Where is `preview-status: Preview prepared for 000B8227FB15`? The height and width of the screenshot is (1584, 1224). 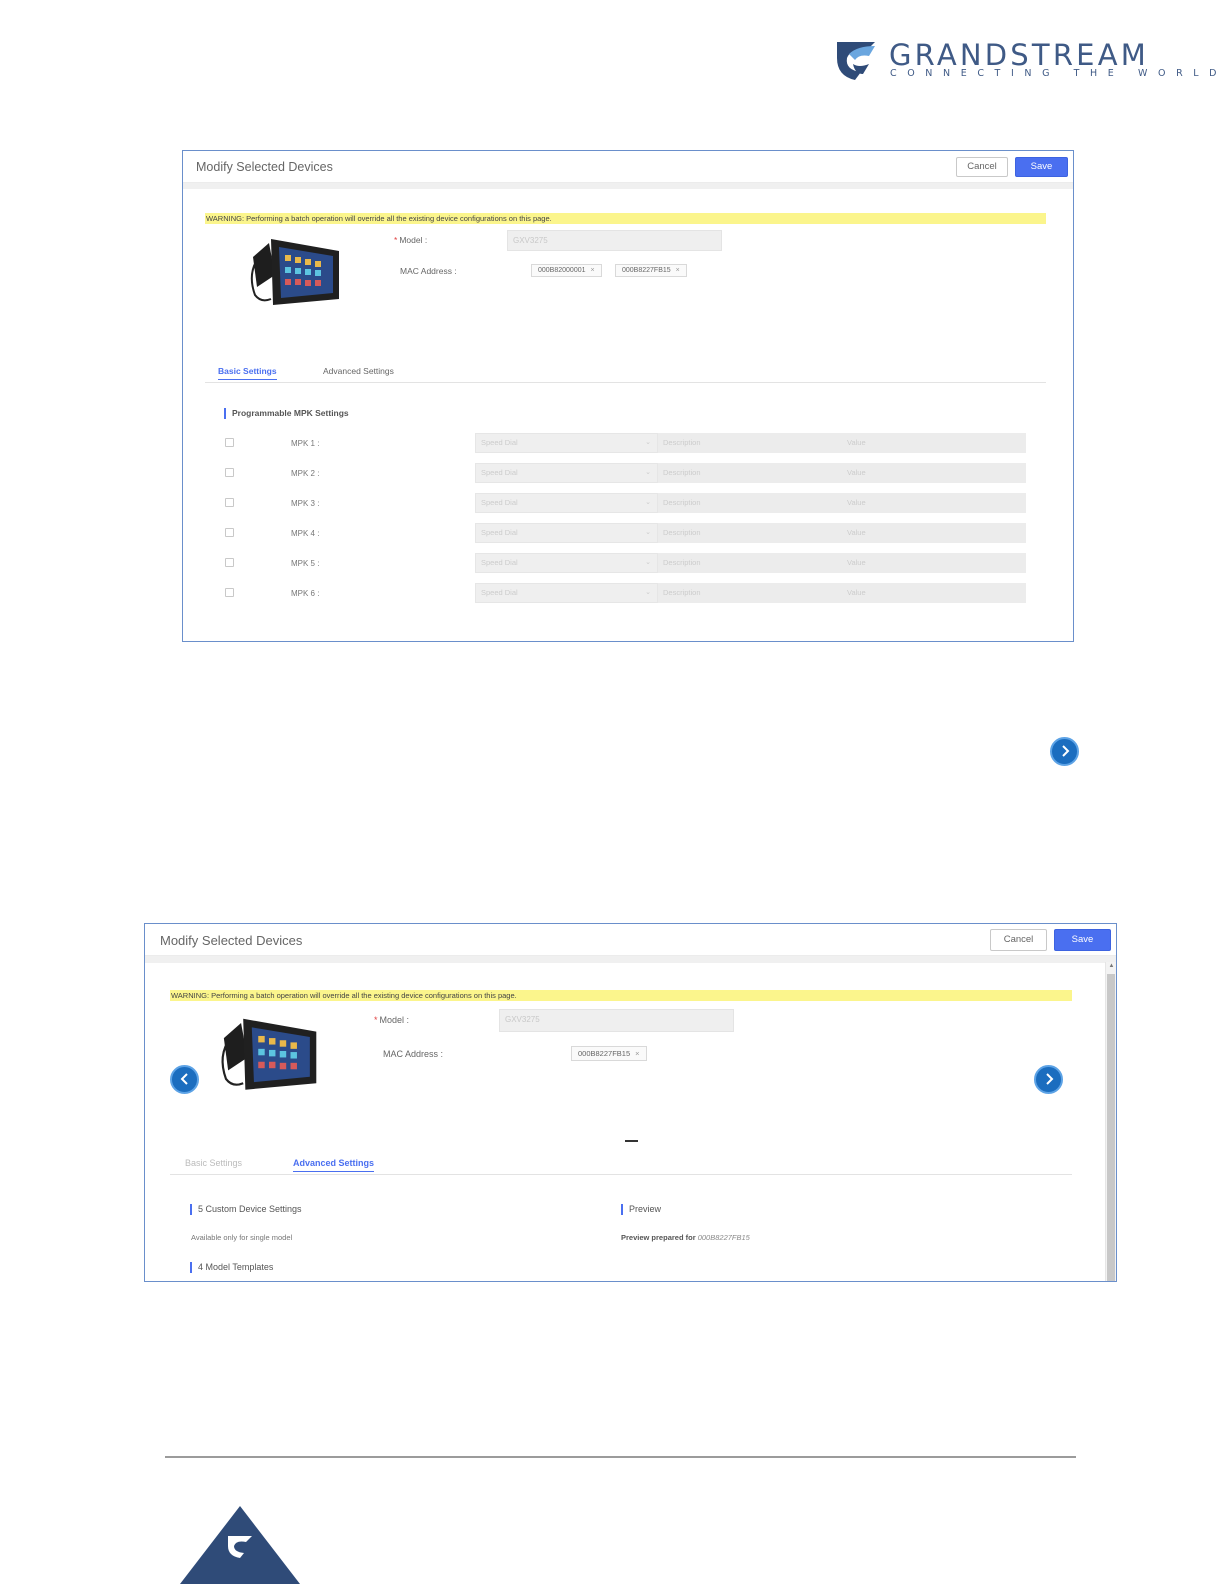 preview-status: Preview prepared for 000B8227FB15 is located at coordinates (685, 1237).